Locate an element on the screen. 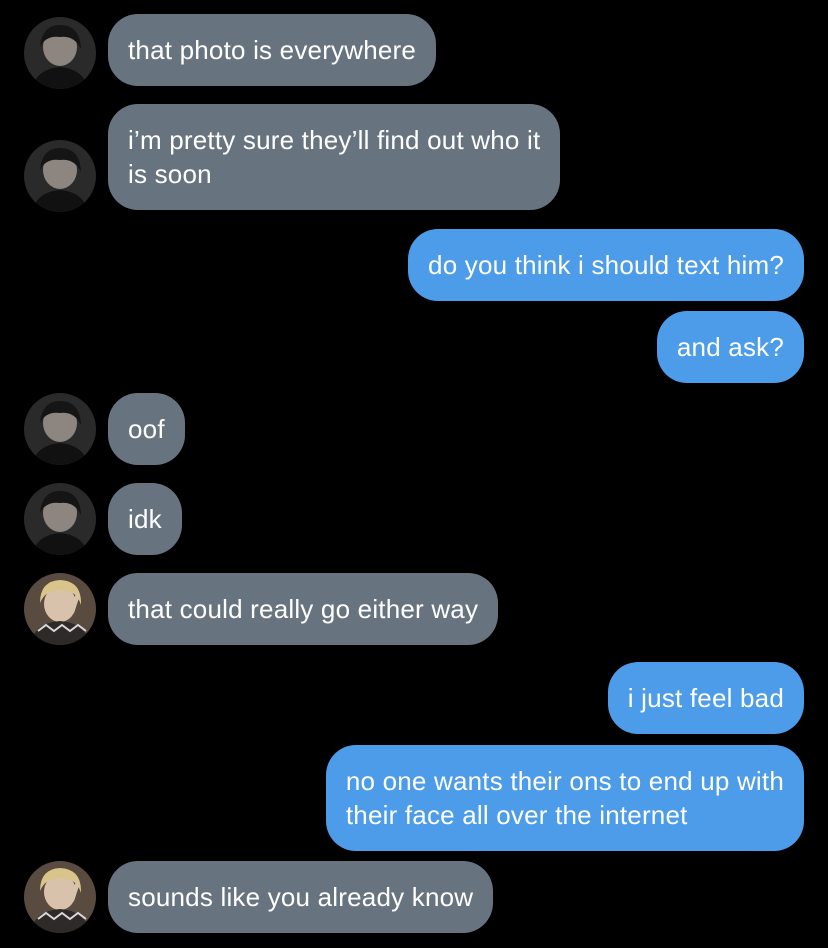 Image resolution: width=828 pixels, height=948 pixels. outgoing-message-bubble: i just feel bad is located at coordinates (705, 698).